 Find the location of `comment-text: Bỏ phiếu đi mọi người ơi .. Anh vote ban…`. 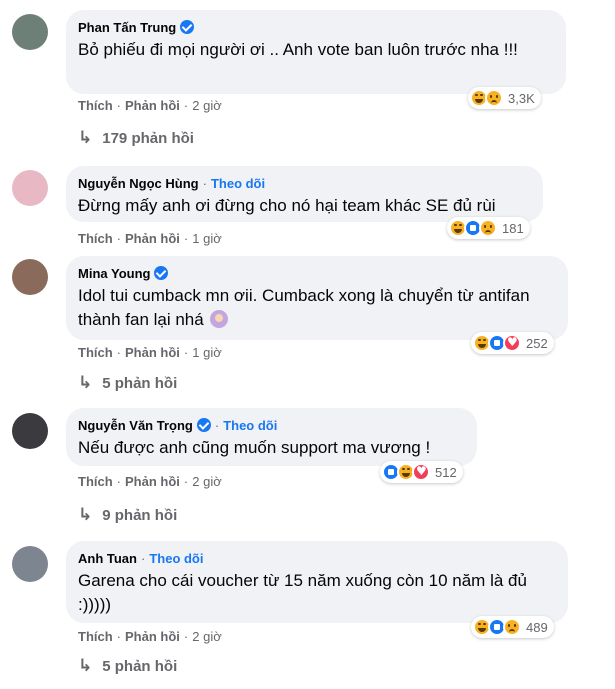

comment-text: Bỏ phiếu đi mọi người ơi .. Anh vote ban… is located at coordinates (298, 49).